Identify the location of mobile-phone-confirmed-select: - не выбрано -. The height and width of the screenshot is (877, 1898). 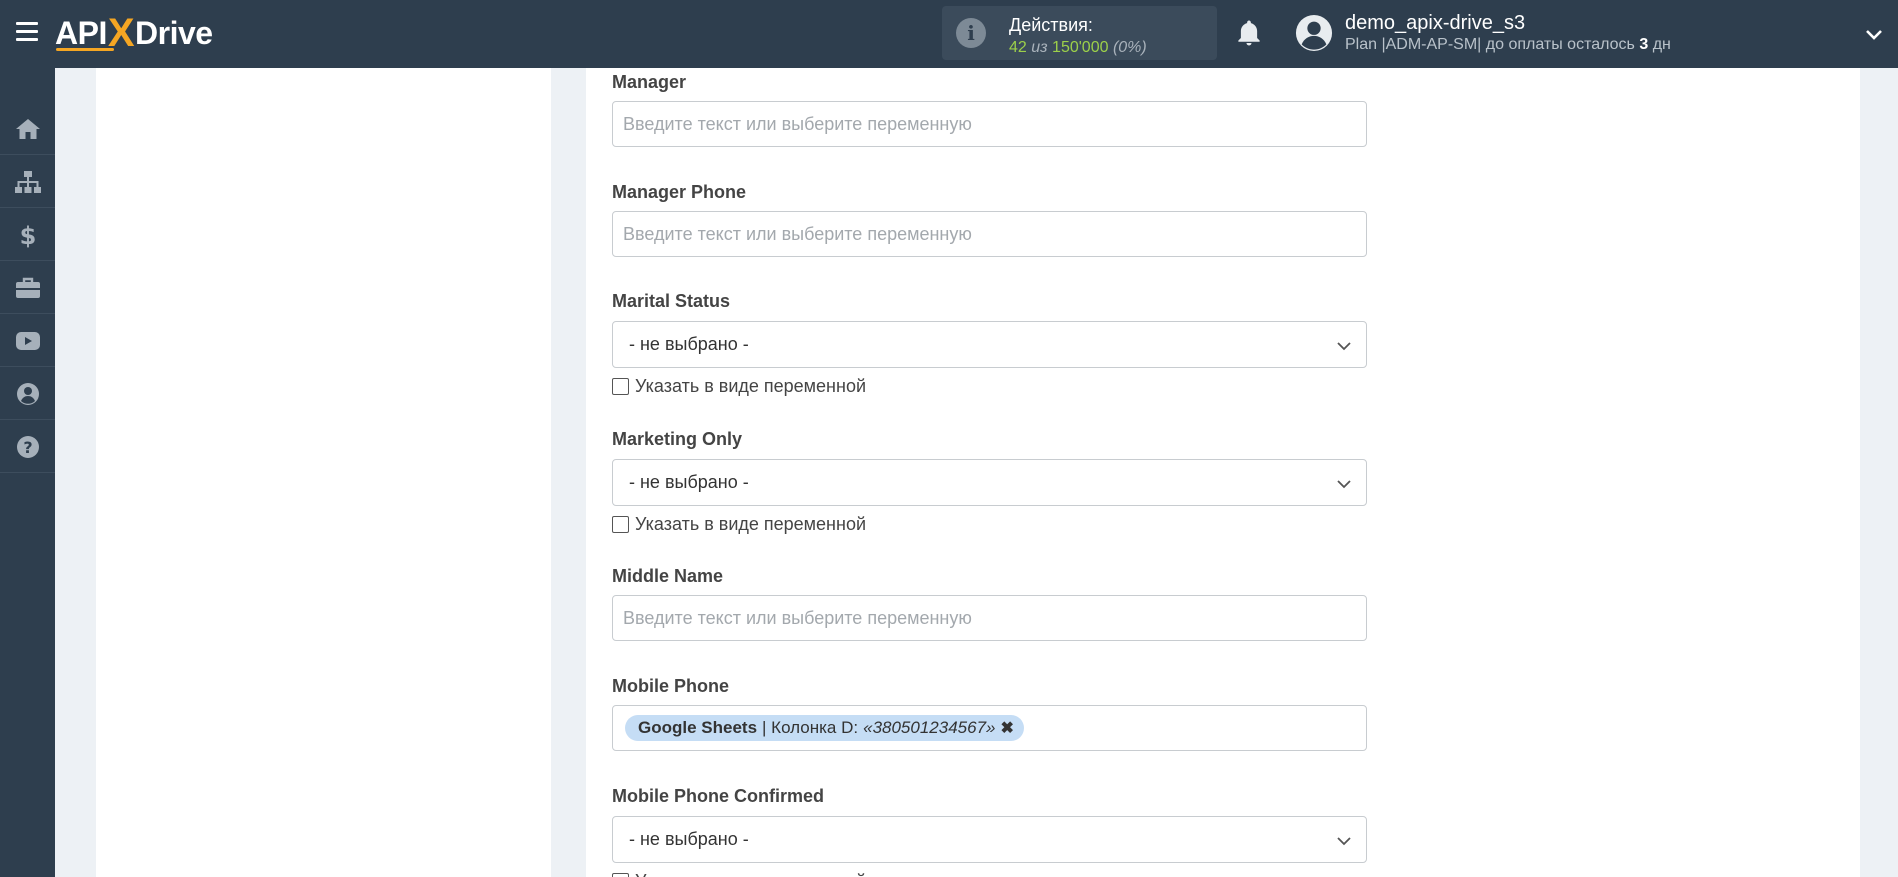
(989, 839).